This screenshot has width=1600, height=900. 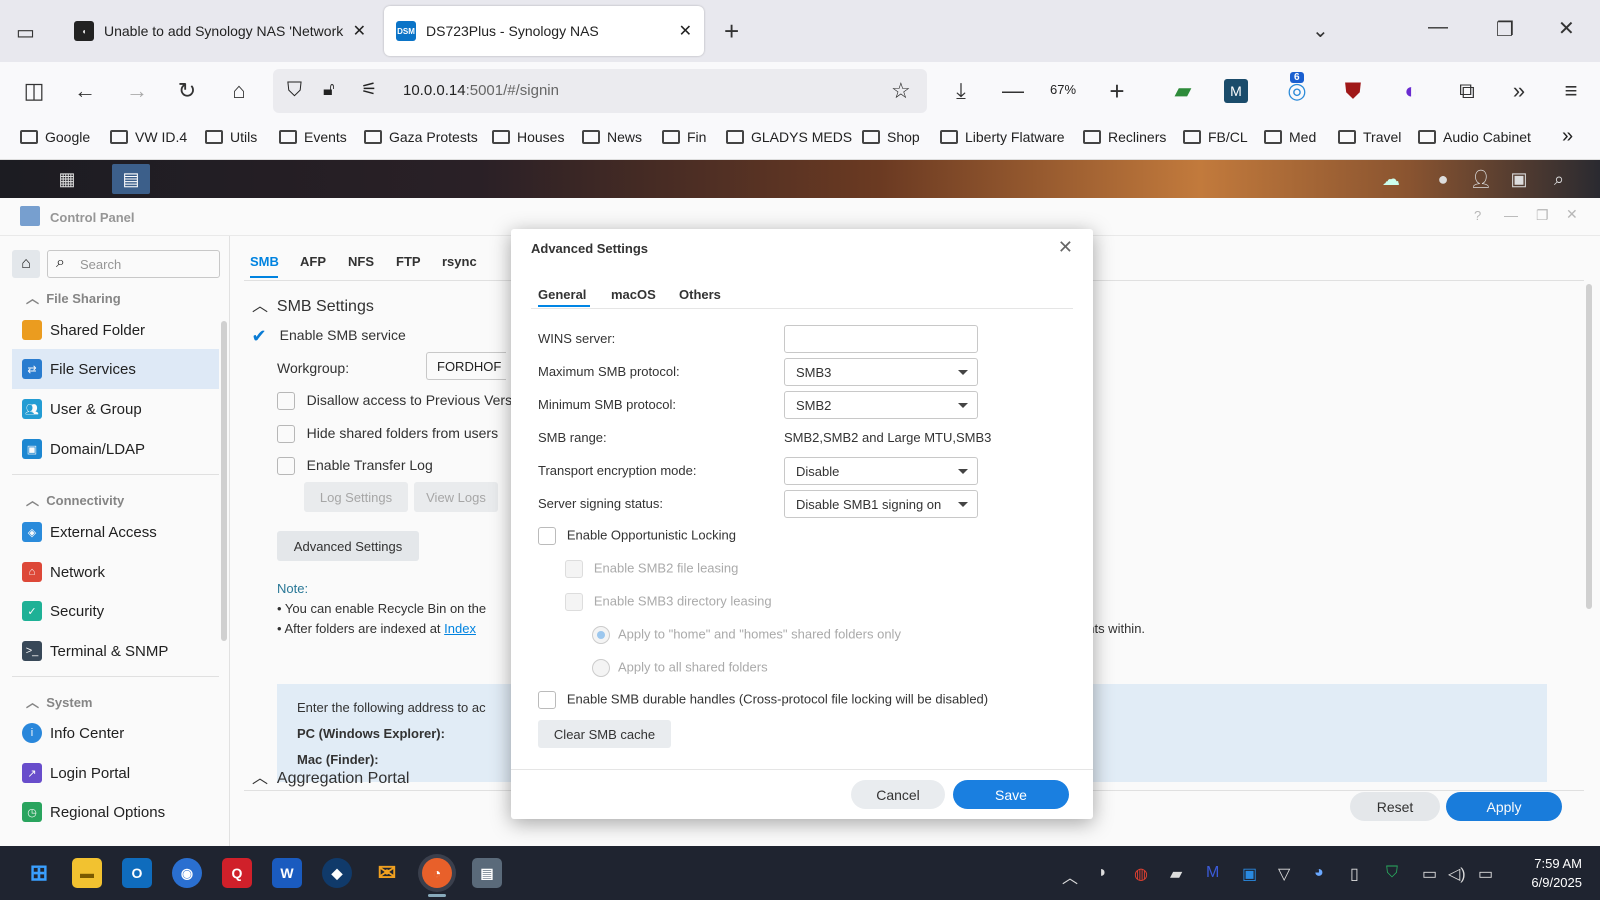 What do you see at coordinates (1369, 137) in the screenshot?
I see `bookmark-folder: Travel` at bounding box center [1369, 137].